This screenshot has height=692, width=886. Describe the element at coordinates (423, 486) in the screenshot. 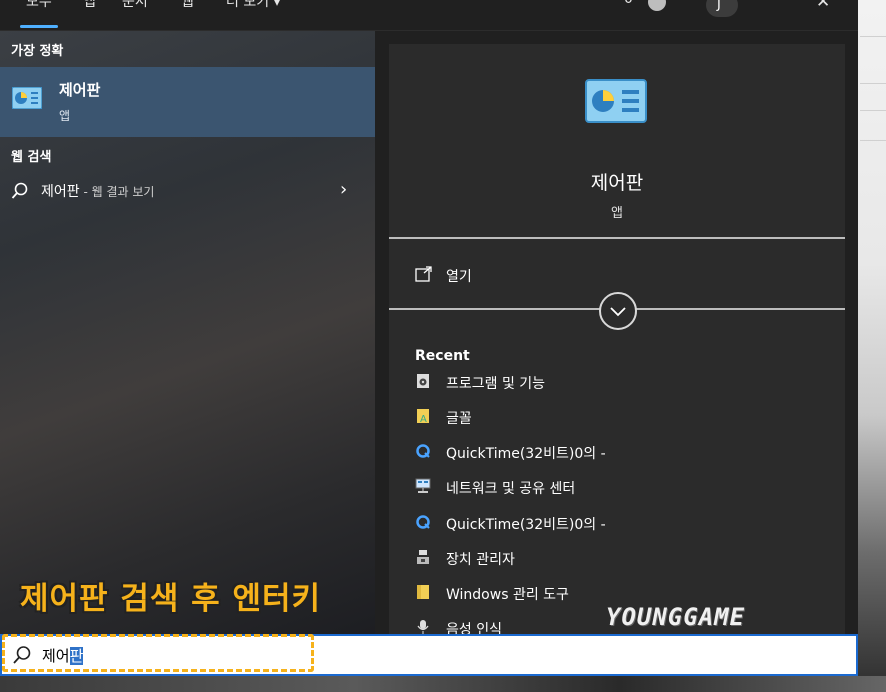

I see `network-icon` at that location.